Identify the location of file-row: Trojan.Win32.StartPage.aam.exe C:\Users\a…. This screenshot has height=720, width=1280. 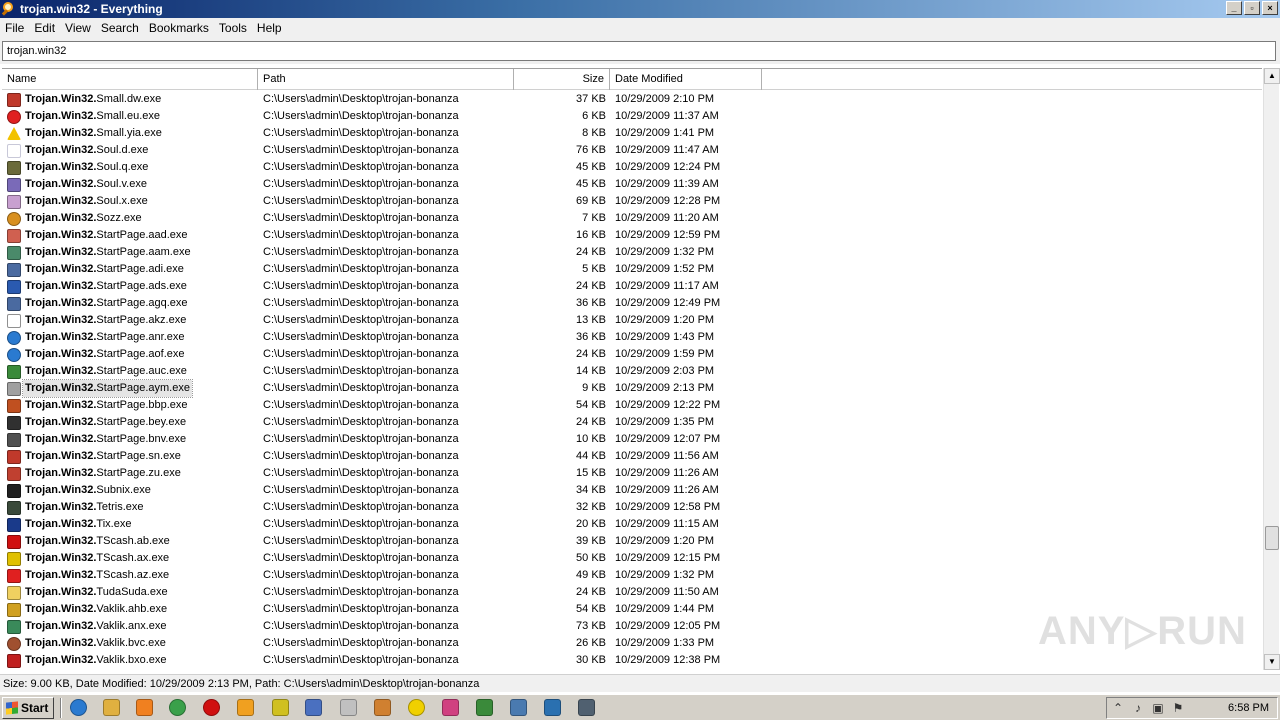
(632, 252).